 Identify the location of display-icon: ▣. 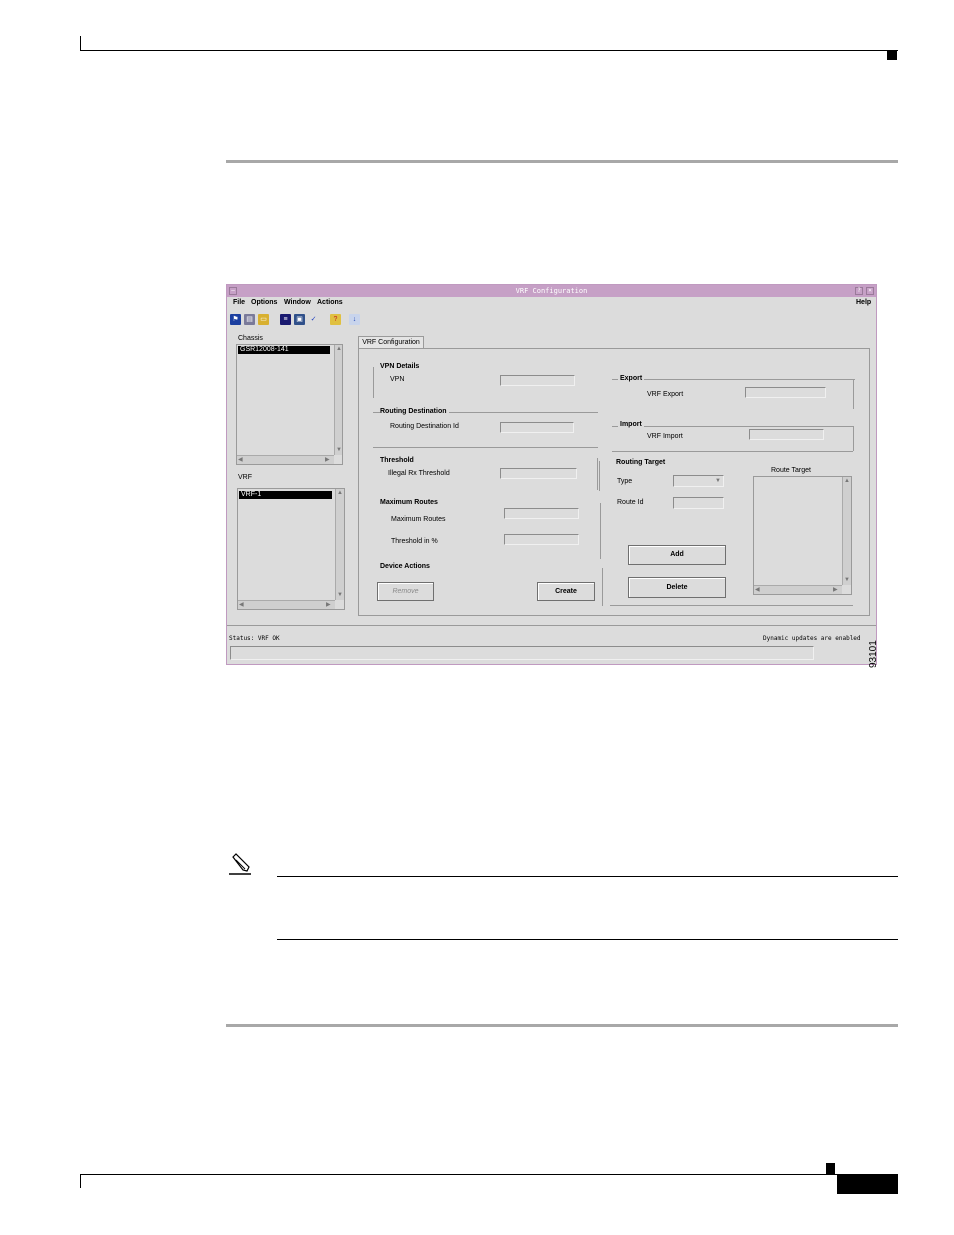
(299, 319).